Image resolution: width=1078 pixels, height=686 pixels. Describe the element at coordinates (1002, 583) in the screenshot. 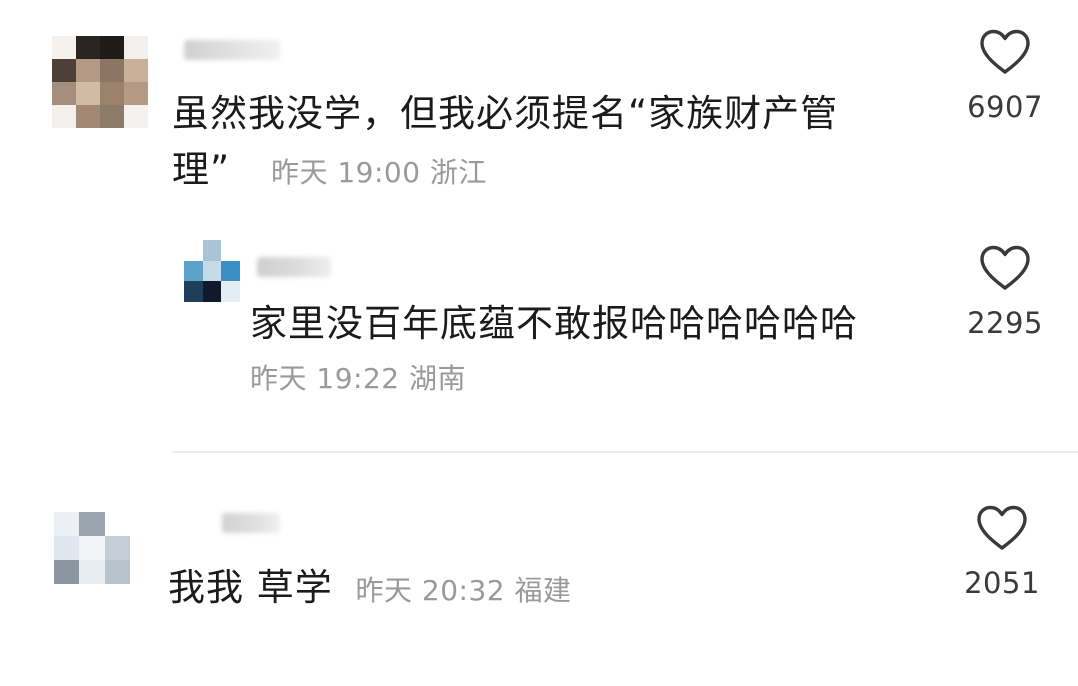

I see `like-count: 2051` at that location.